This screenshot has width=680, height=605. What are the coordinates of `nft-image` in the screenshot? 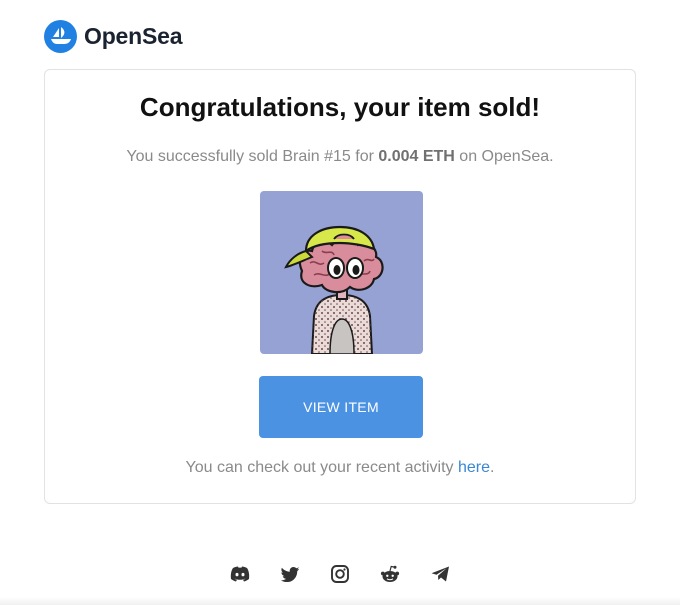 It's located at (341, 272).